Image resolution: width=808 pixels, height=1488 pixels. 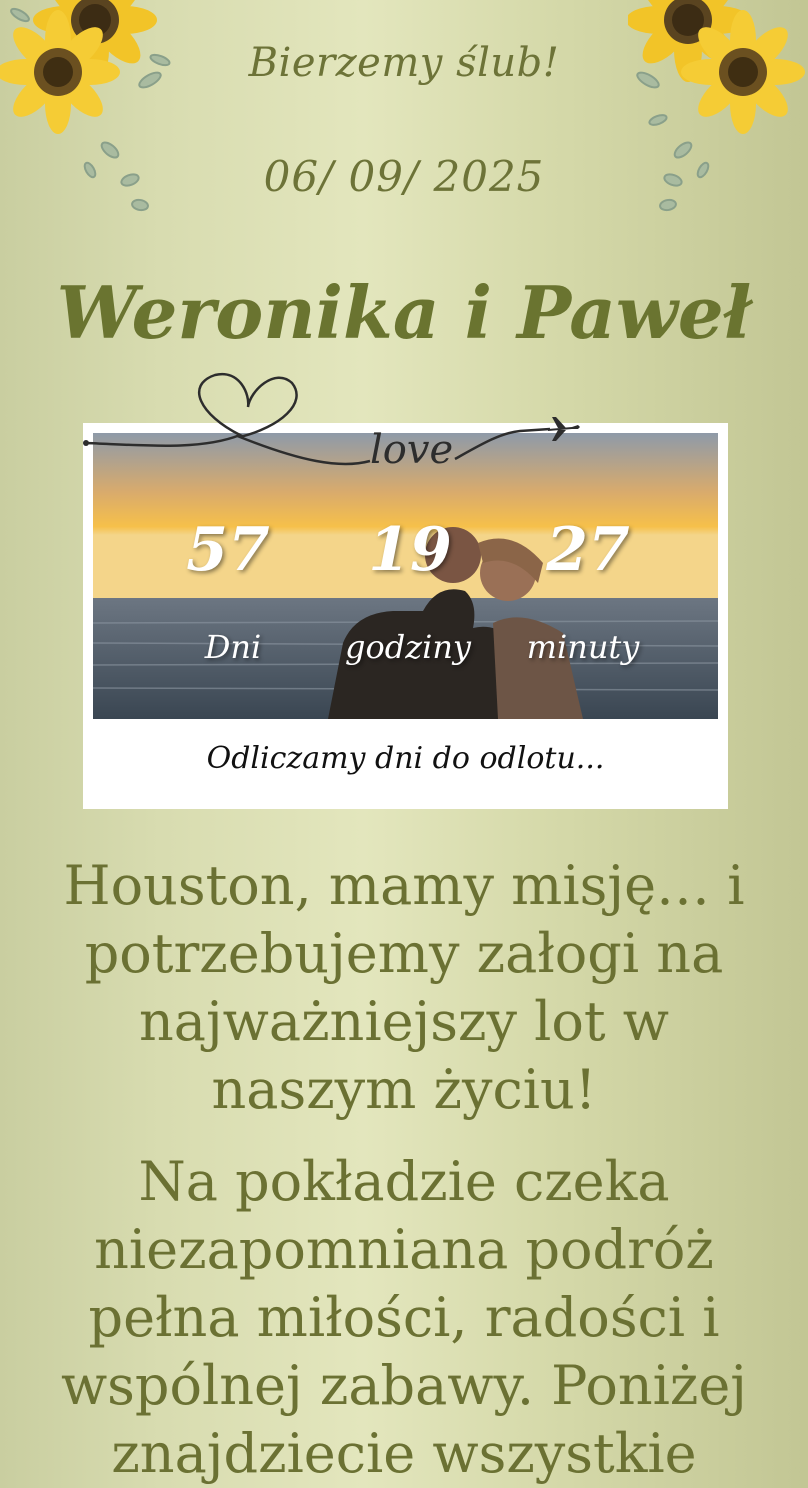 I want to click on wedding-subtitle: Bierzemy ślub!, so click(x=404, y=63).